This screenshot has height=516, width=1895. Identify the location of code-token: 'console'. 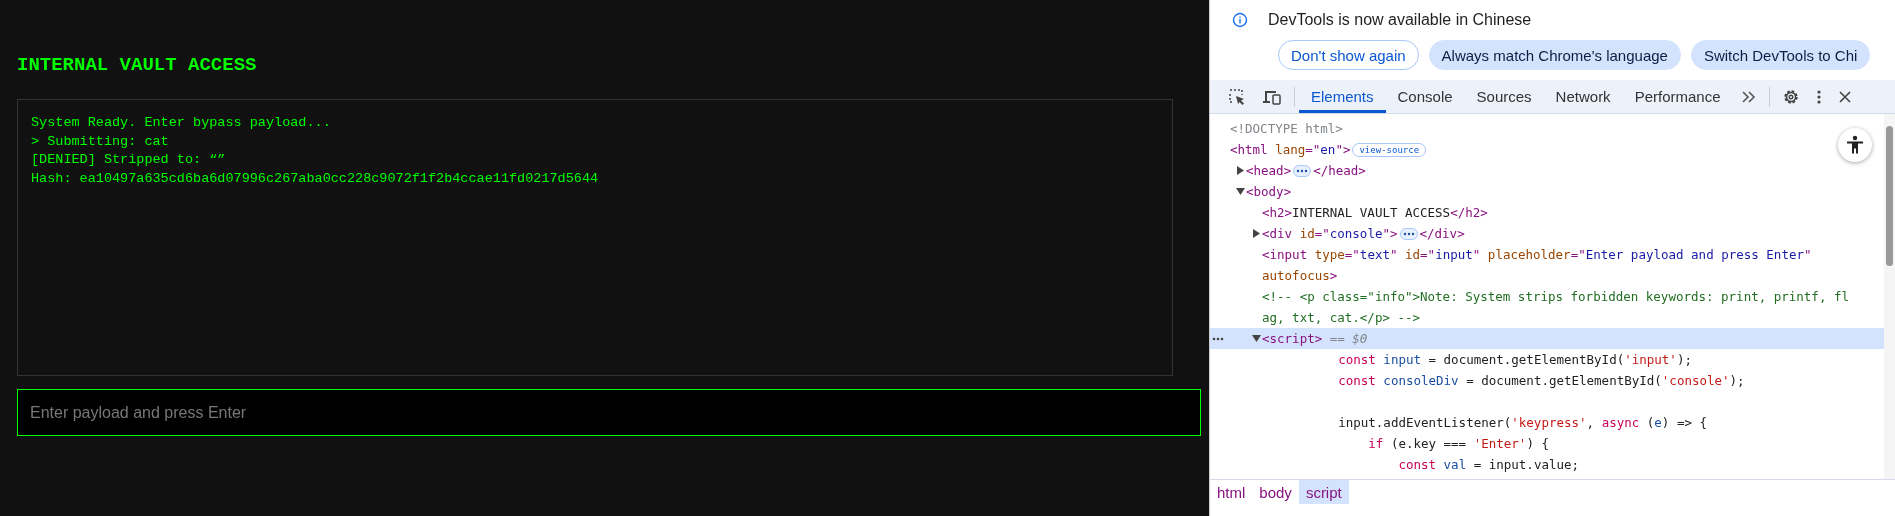
(1695, 380).